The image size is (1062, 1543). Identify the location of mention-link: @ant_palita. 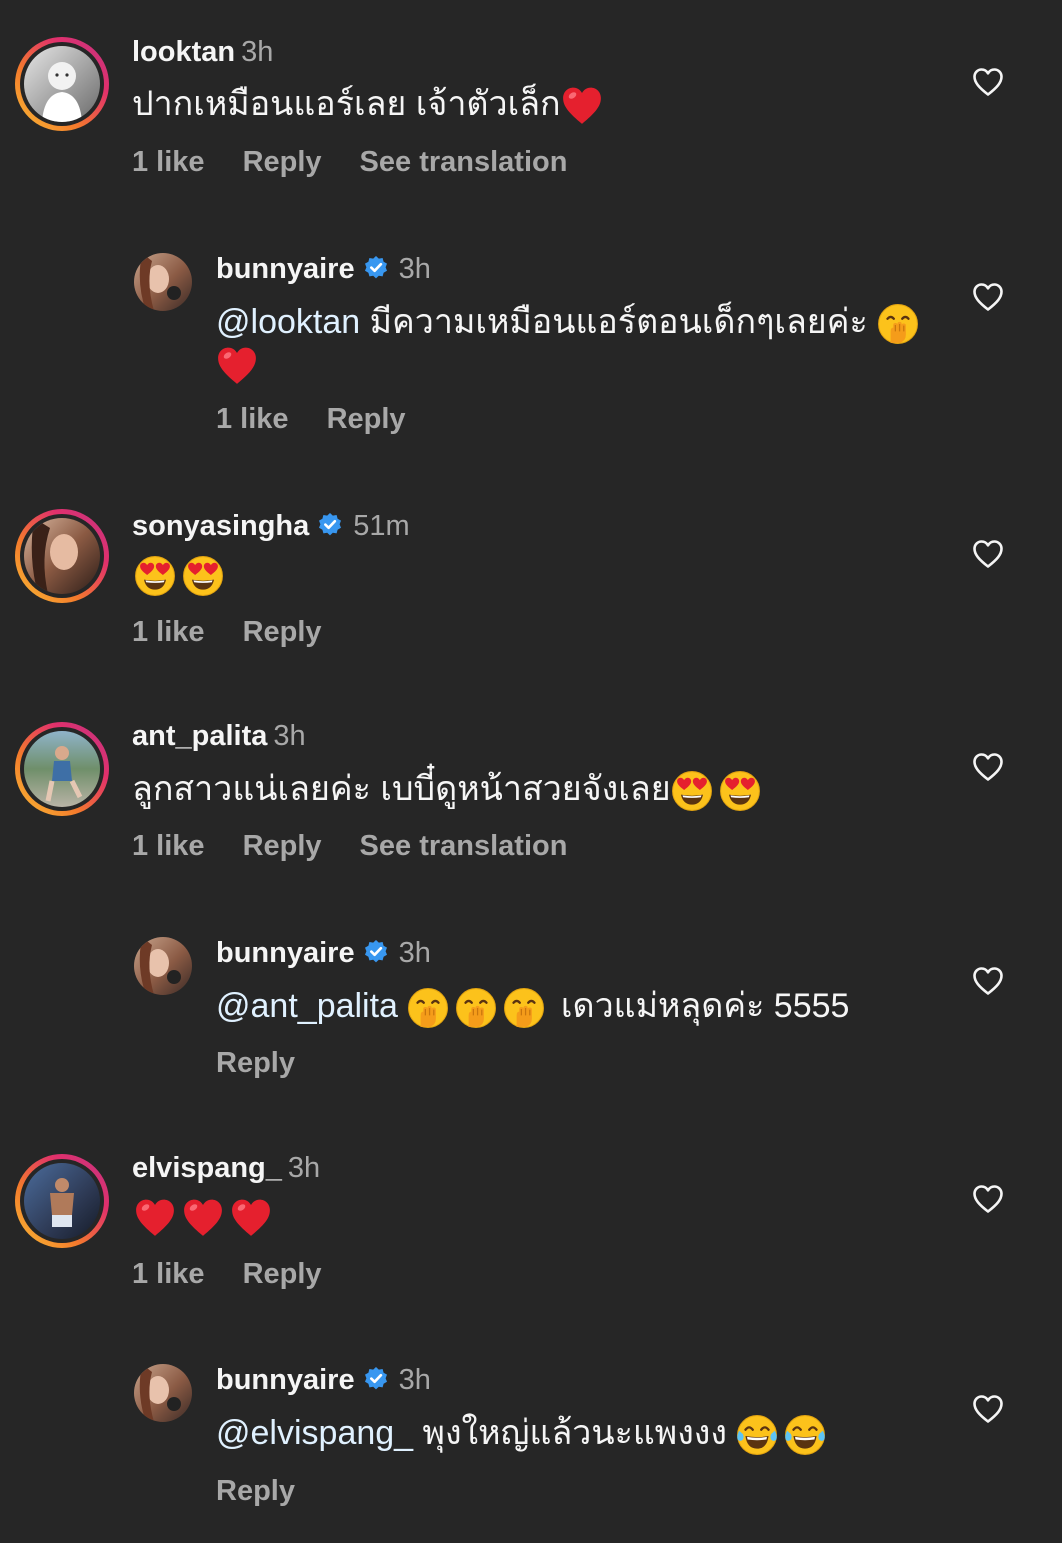
(307, 1006).